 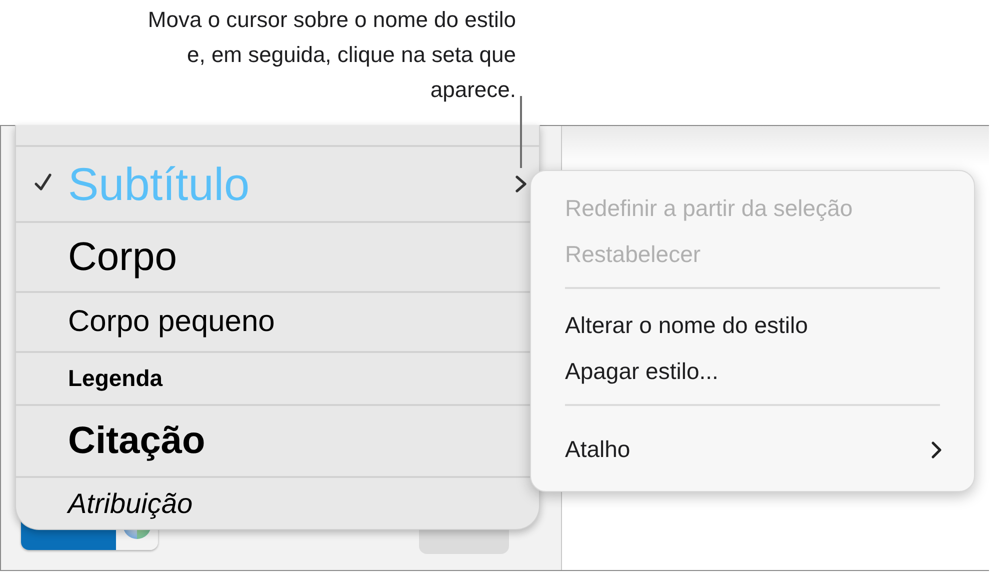 I want to click on style-name: Citação, so click(x=137, y=441).